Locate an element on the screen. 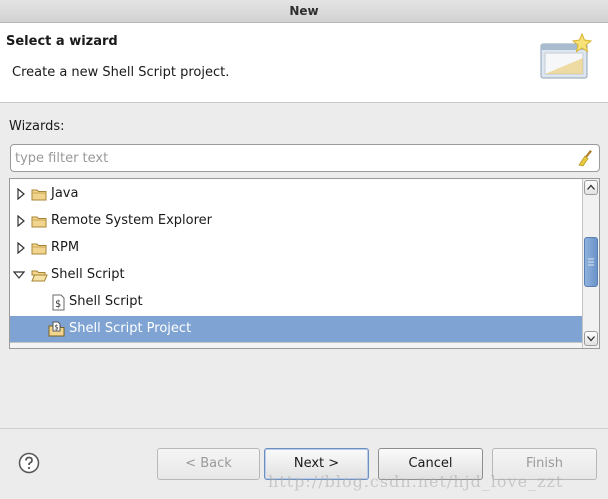 The width and height of the screenshot is (608, 499). tree-item-shell-script-category: Shell Script is located at coordinates (296, 275).